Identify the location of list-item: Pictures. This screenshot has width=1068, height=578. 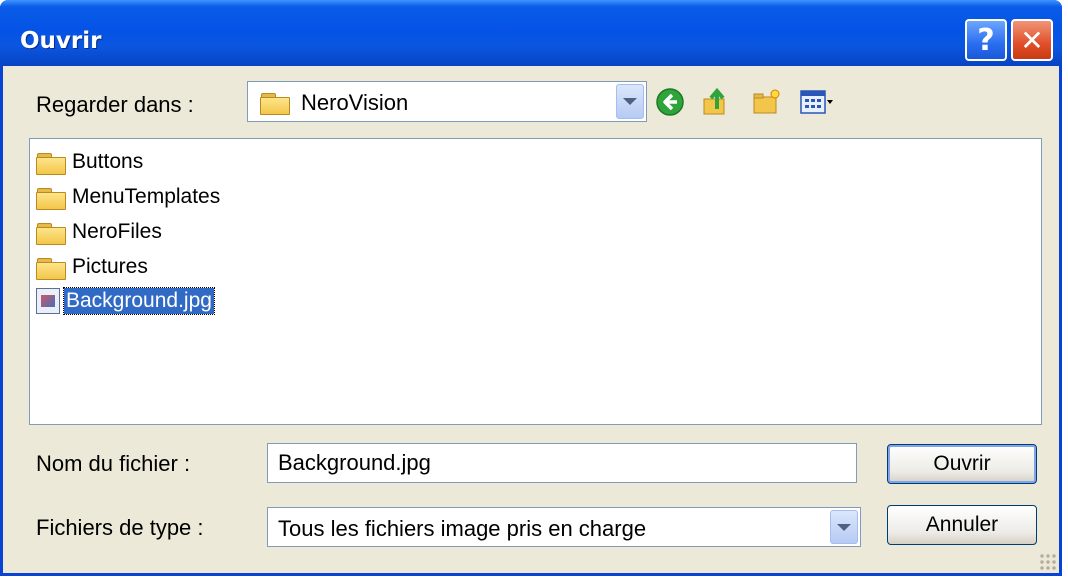
(93, 267).